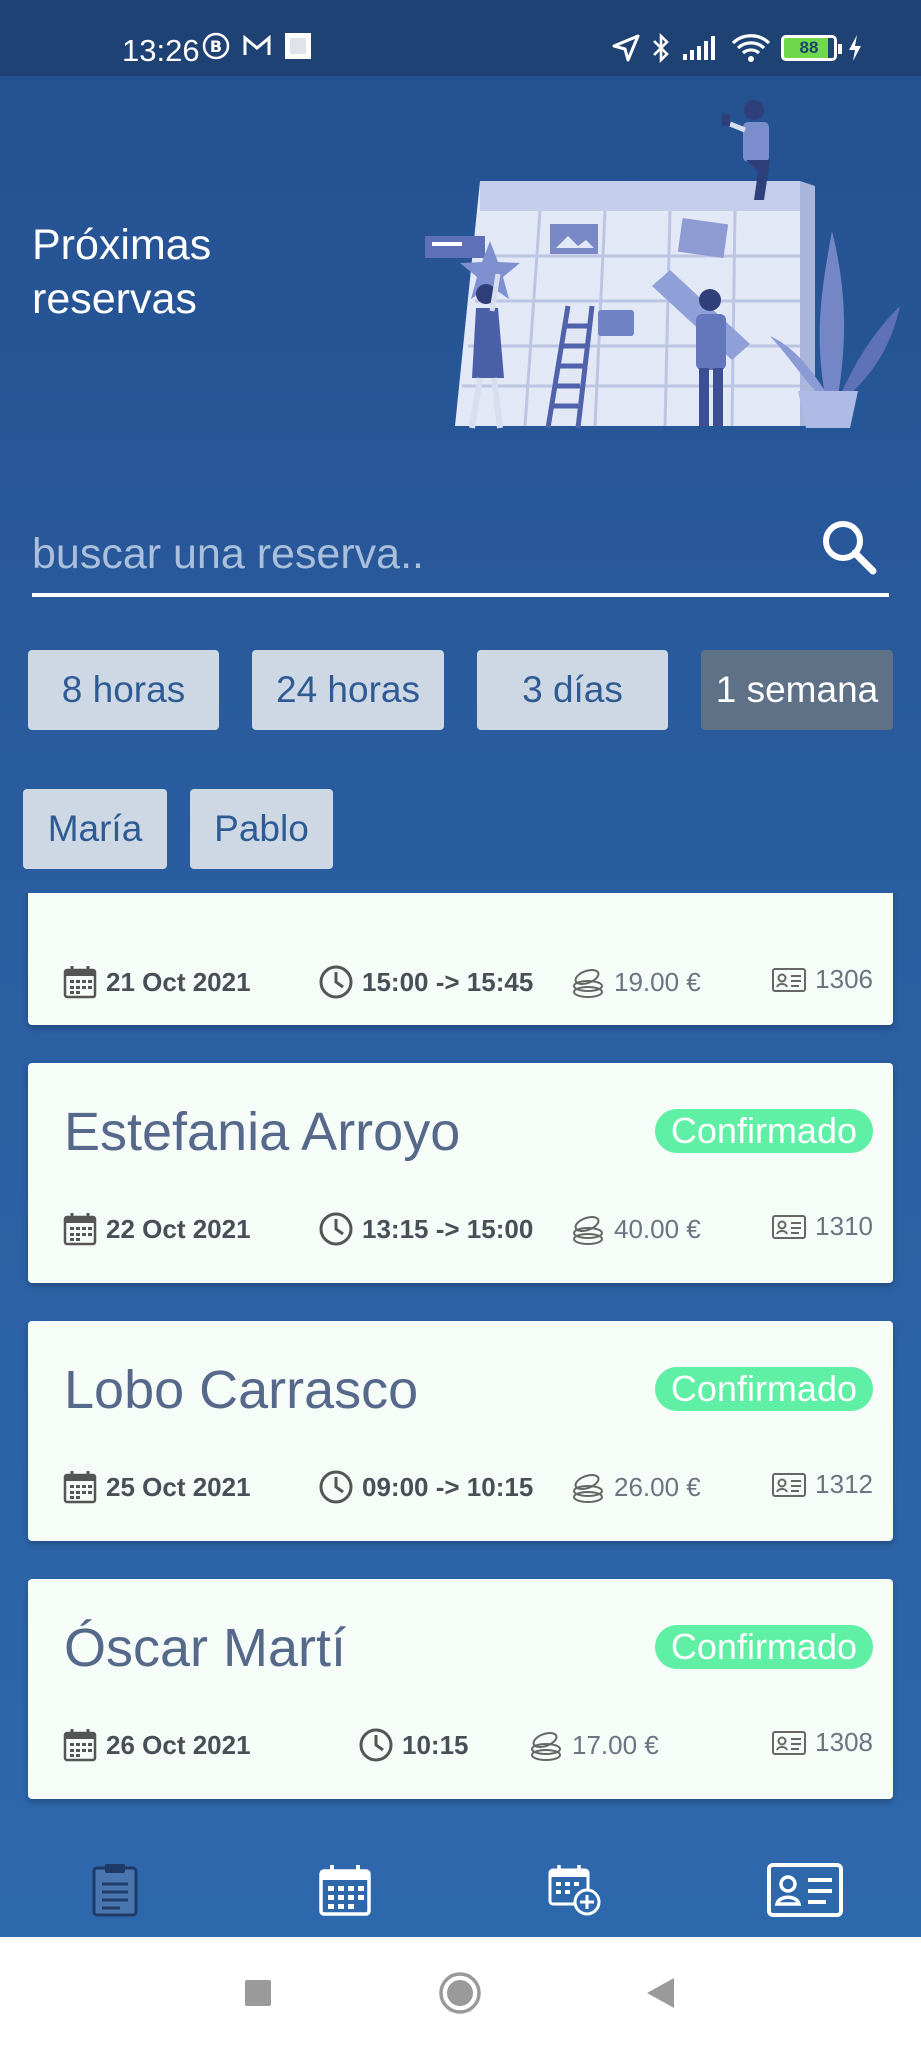 Image resolution: width=921 pixels, height=2048 pixels. I want to click on back-triangle-icon, so click(660, 1993).